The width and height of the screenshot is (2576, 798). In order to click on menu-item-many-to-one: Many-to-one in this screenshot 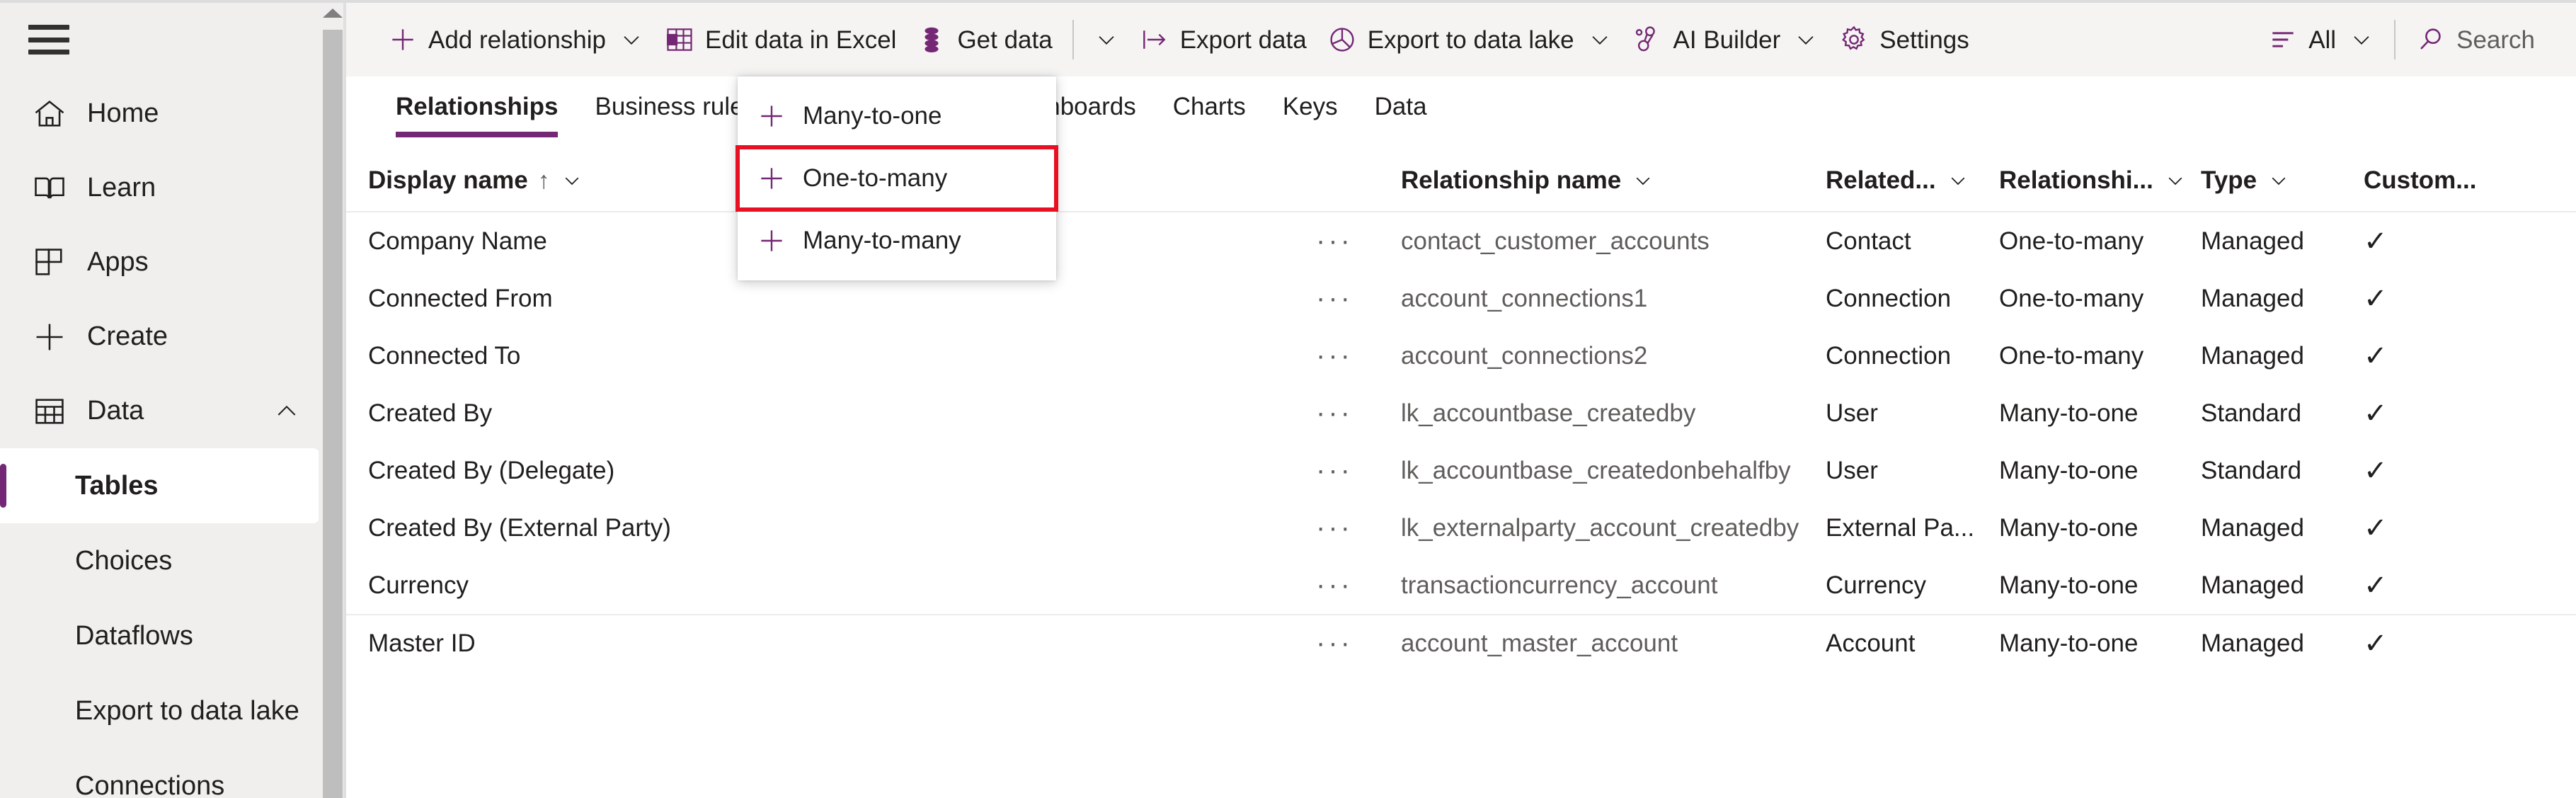, I will do `click(897, 116)`.